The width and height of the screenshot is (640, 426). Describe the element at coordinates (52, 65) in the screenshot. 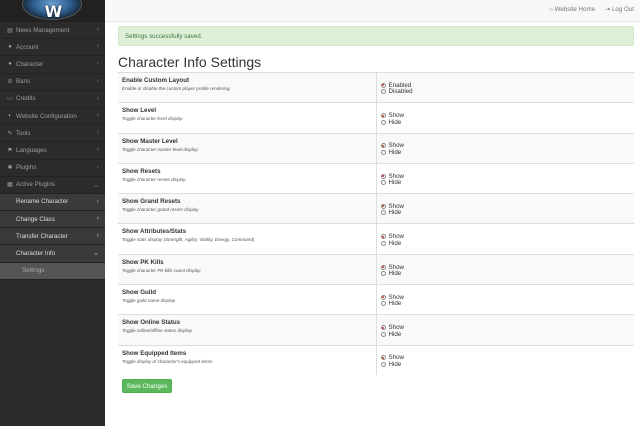

I see `sidebar-item-character: ● Character ‹` at that location.